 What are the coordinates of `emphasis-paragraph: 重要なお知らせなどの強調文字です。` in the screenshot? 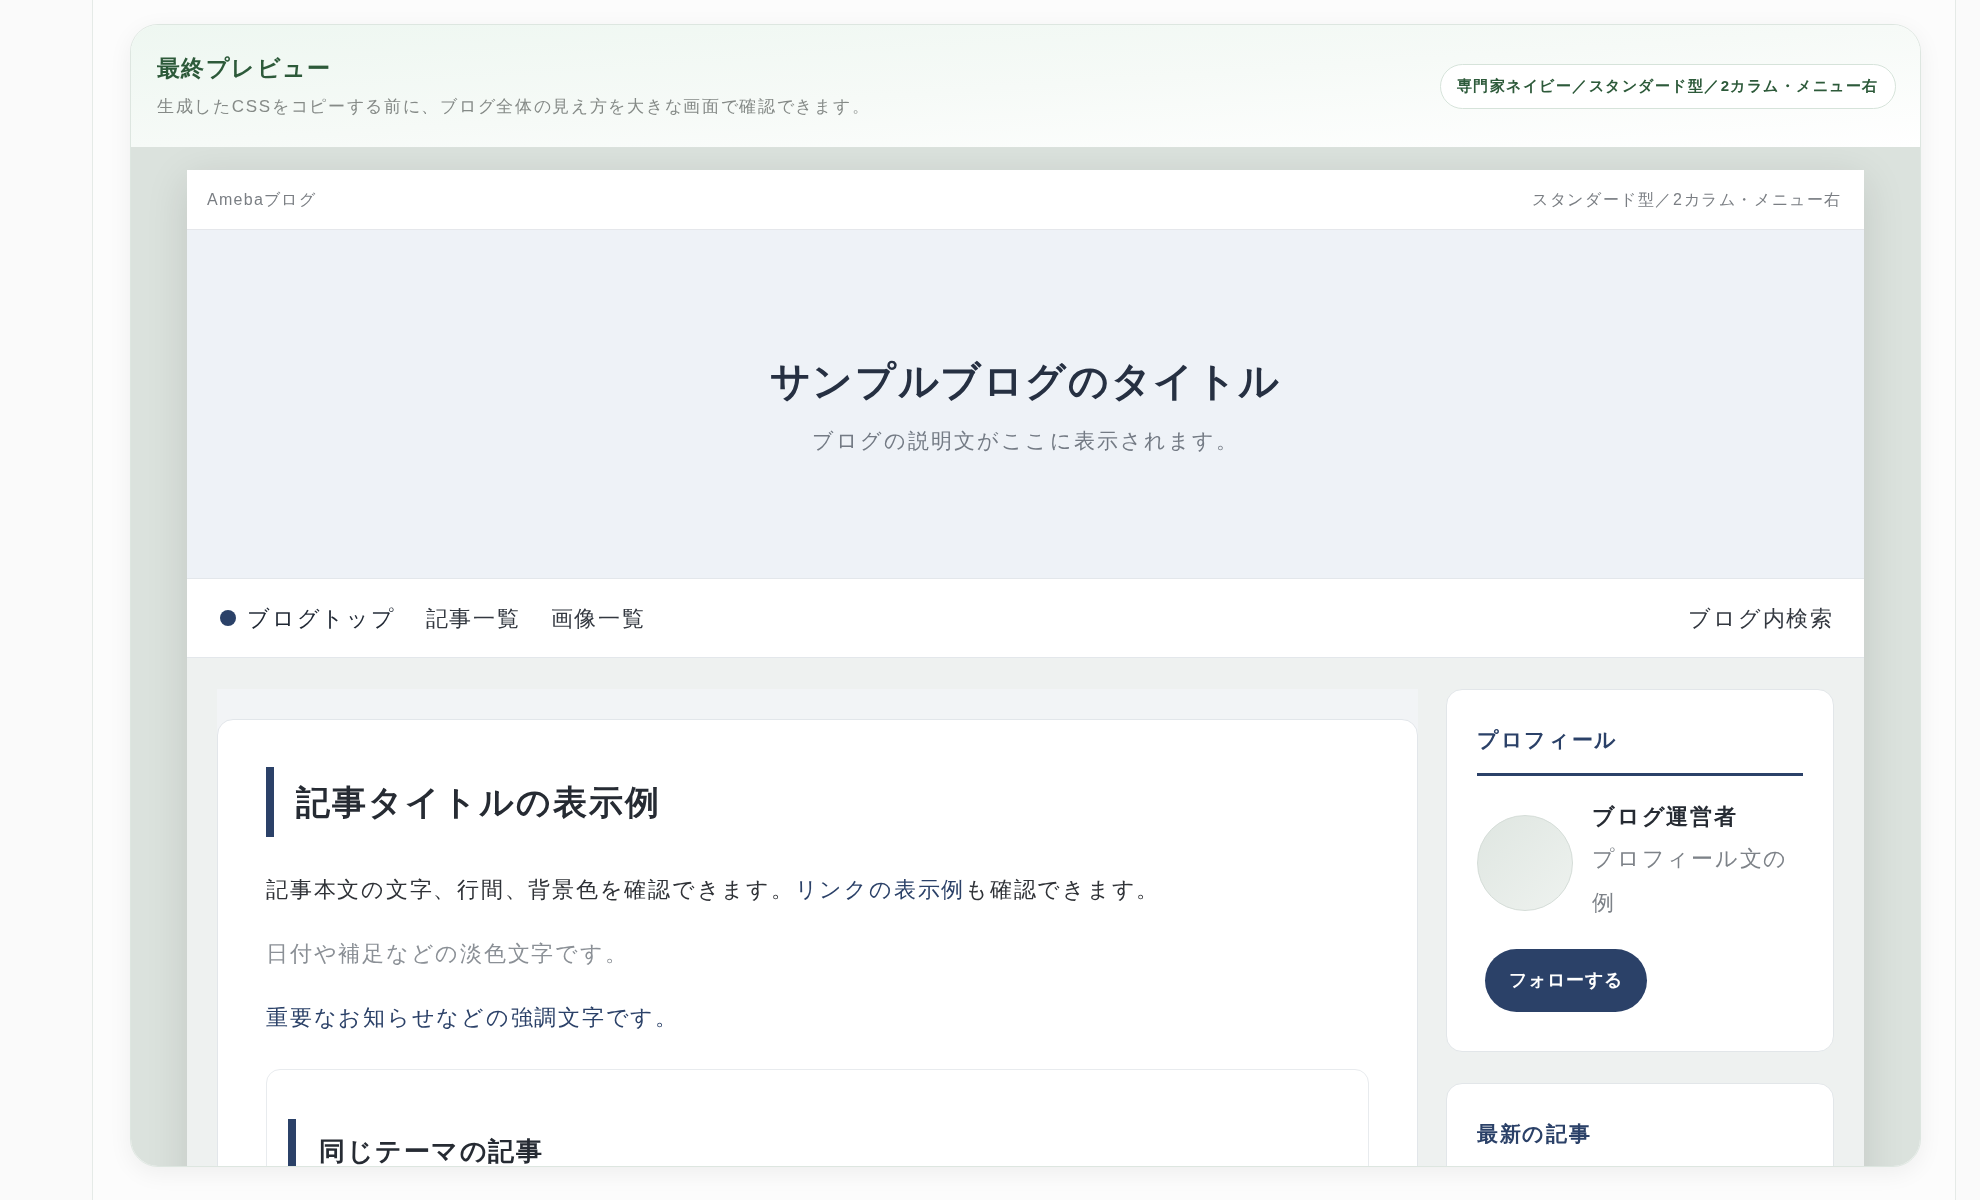 It's located at (473, 1018).